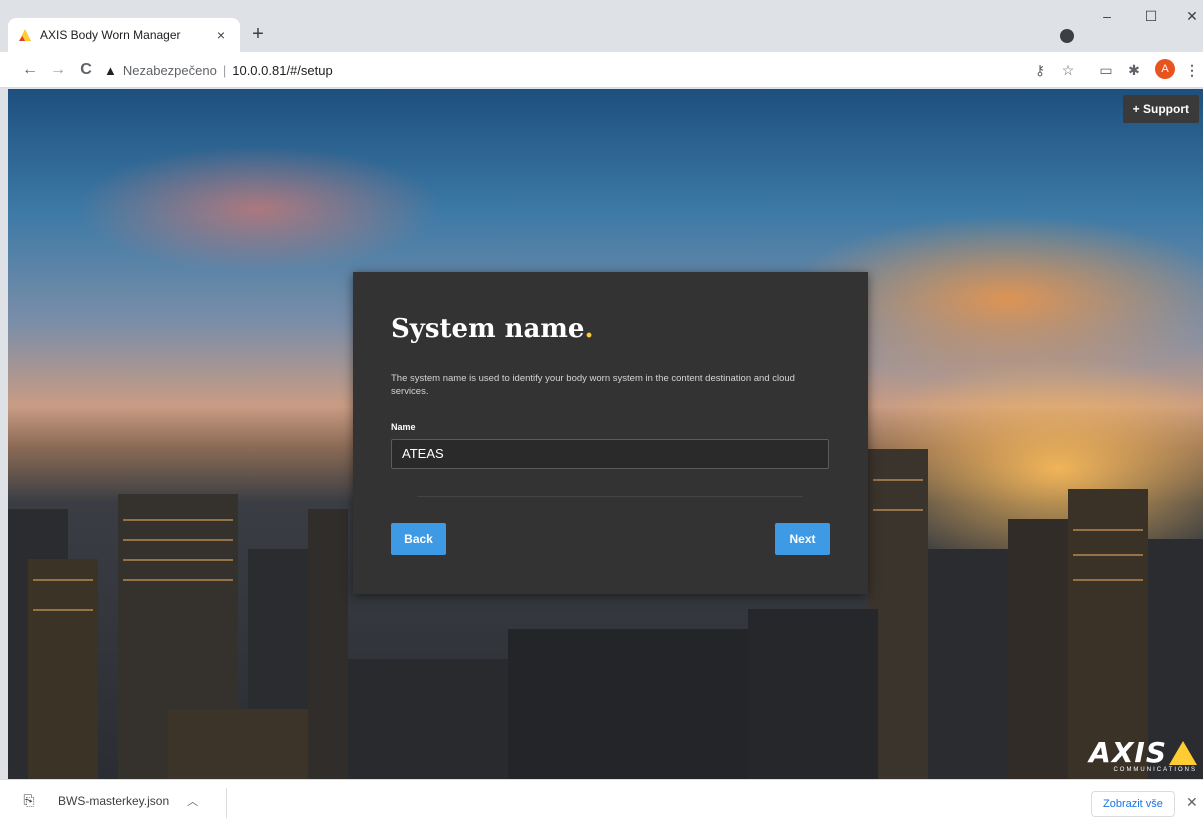 Image resolution: width=1203 pixels, height=826 pixels. Describe the element at coordinates (1183, 752) in the screenshot. I see `axis-triangle-icon` at that location.